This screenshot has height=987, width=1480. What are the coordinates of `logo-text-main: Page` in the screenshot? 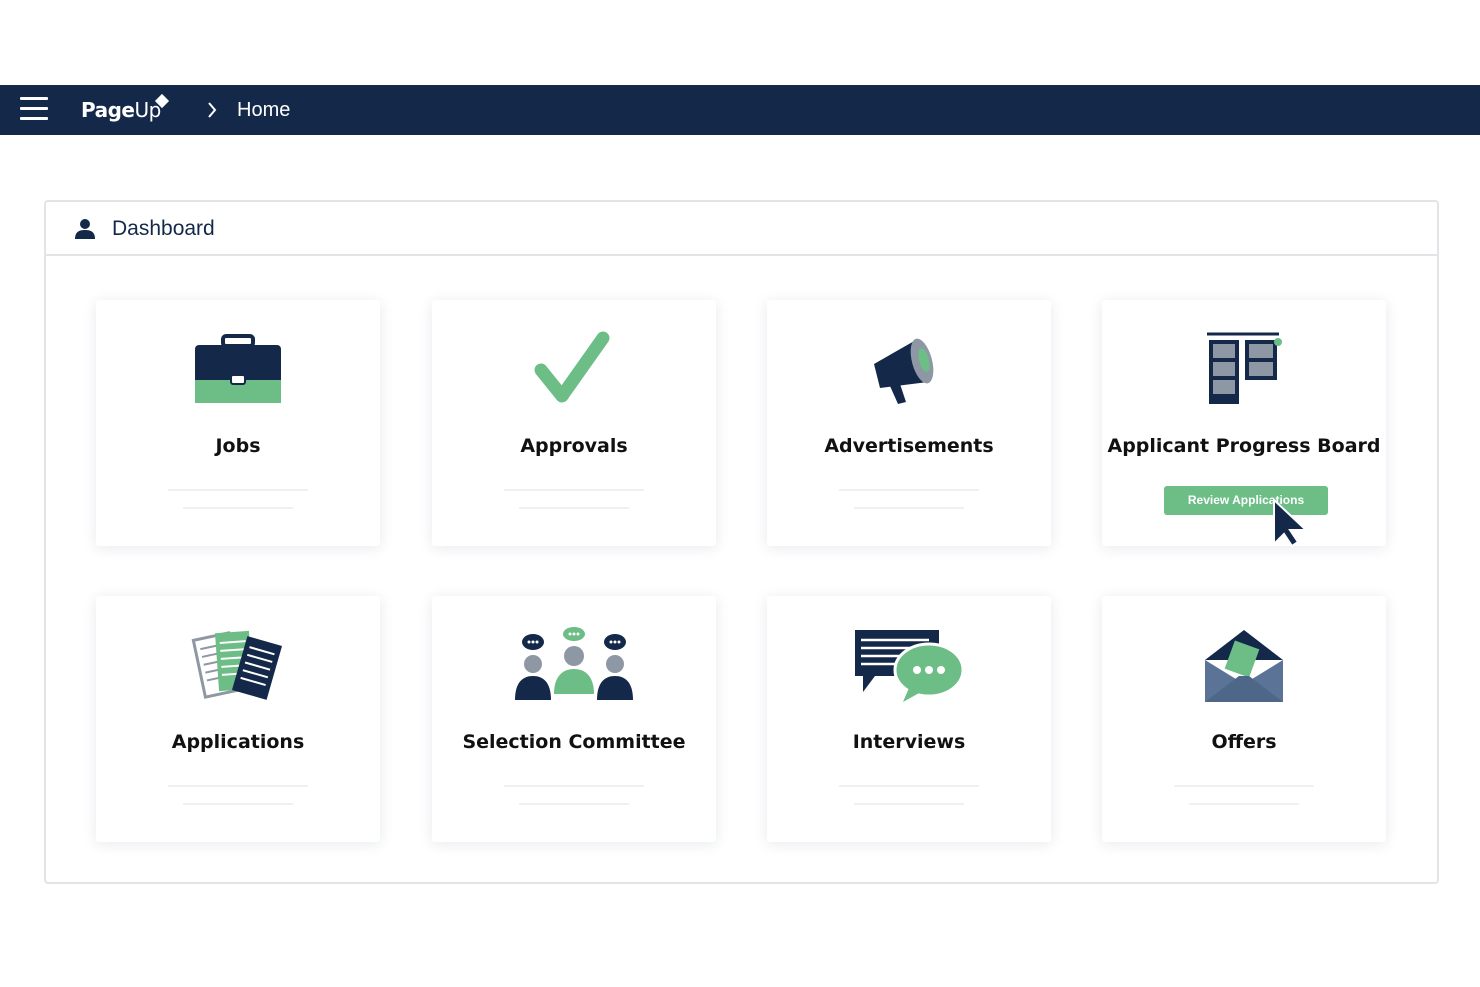 It's located at (108, 110).